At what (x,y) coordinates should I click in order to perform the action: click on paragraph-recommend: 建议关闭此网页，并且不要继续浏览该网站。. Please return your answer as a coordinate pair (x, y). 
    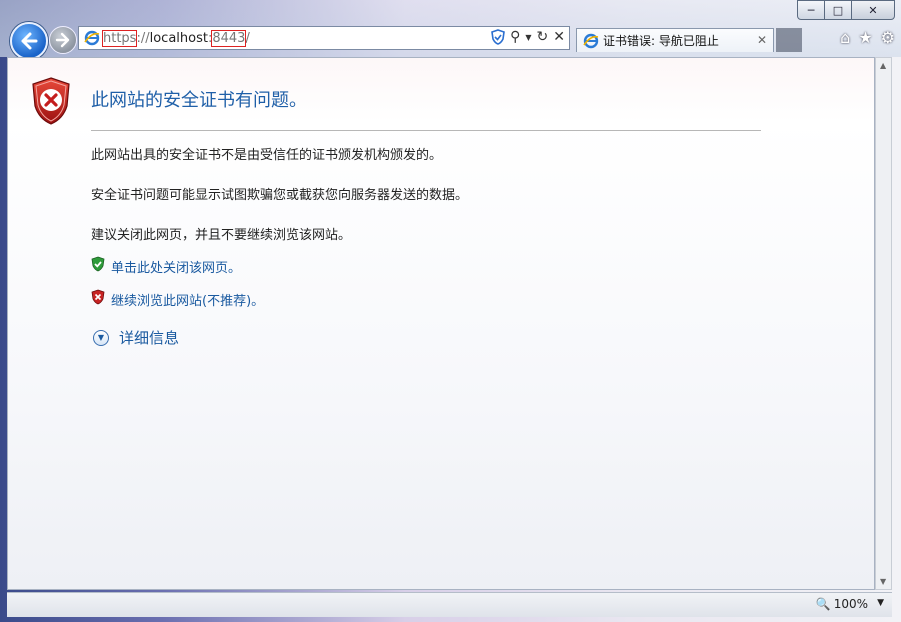
    Looking at the image, I should click on (221, 235).